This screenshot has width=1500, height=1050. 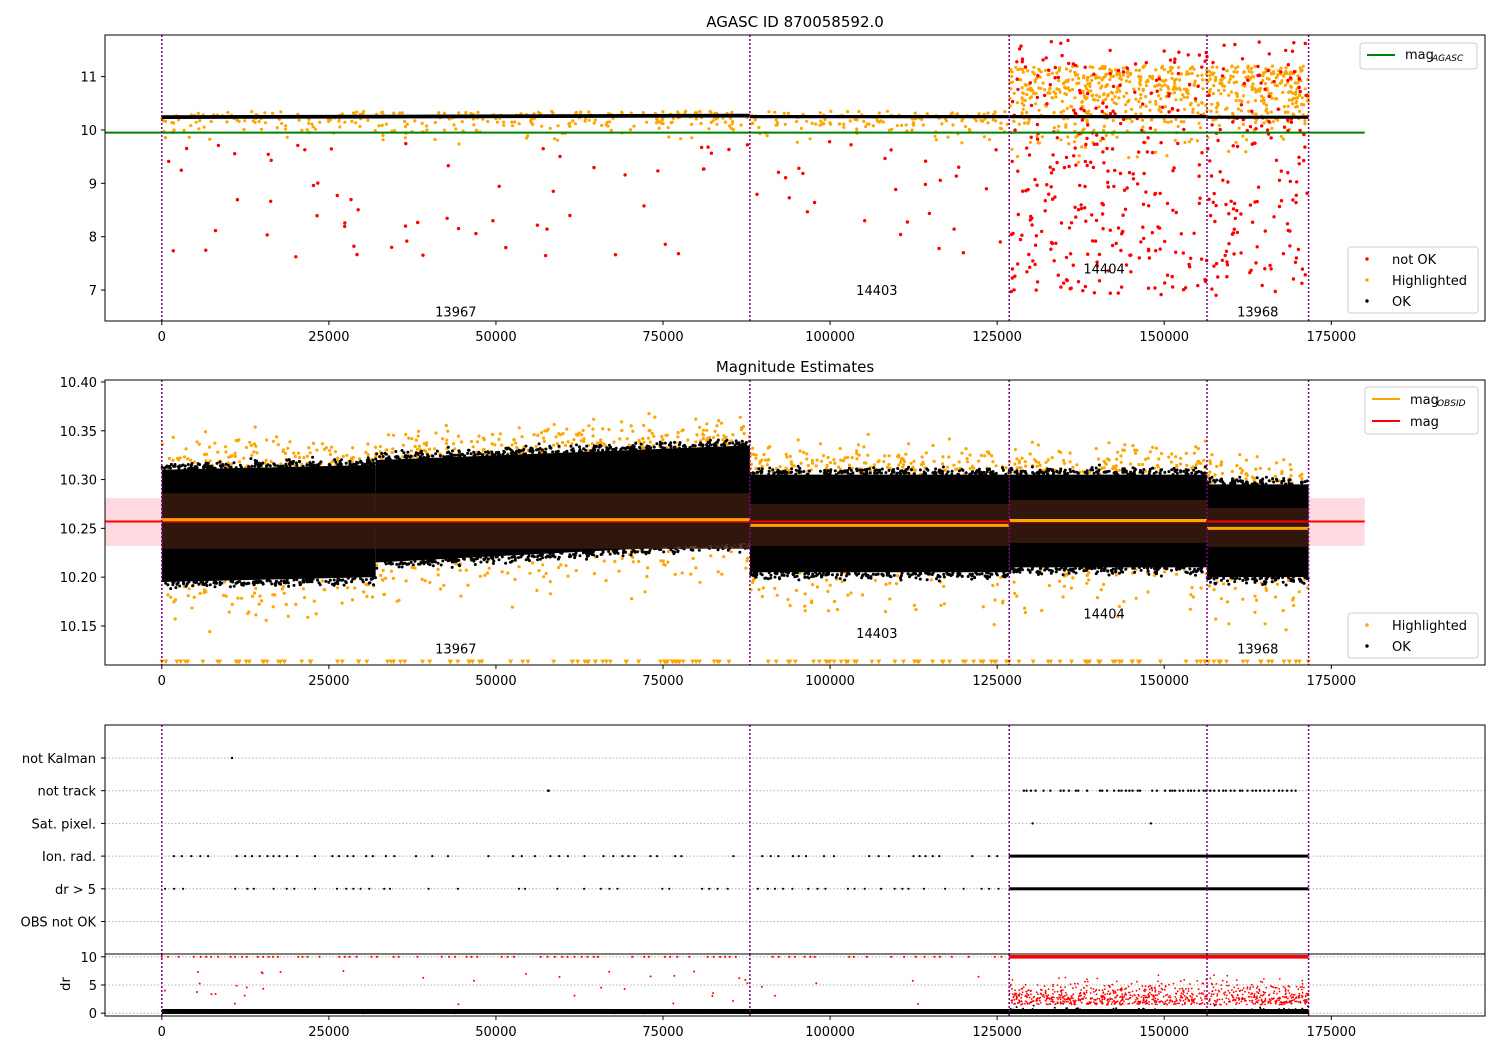 I want to click on y-tick-label: 10.20, so click(x=78, y=578).